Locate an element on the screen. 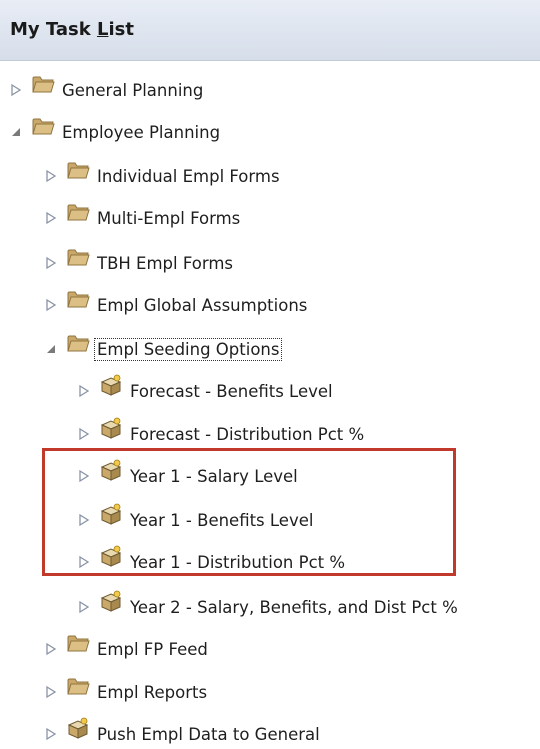 This screenshot has width=540, height=749. tree-item-tbh-empl-forms: TBH Empl Forms is located at coordinates (140, 263).